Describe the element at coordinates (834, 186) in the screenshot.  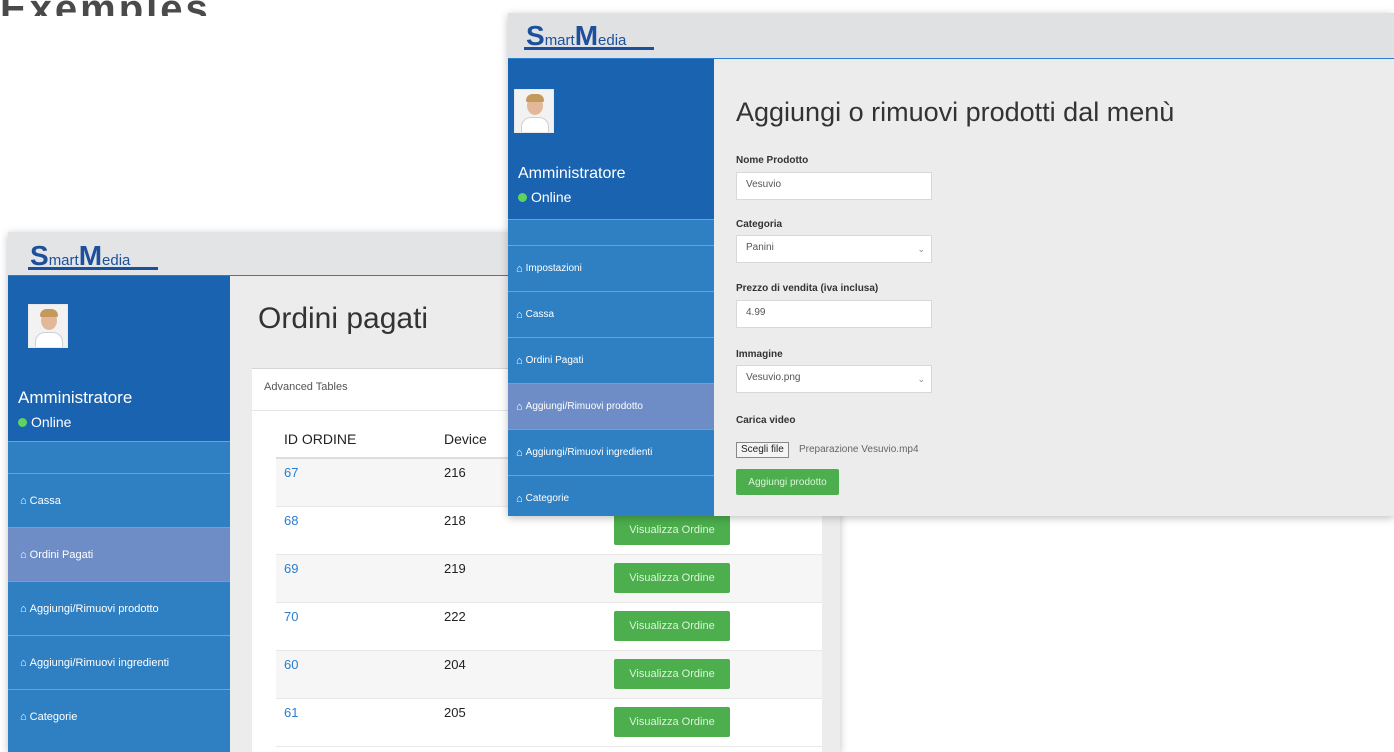
I see `nome-prodotto-input: Vesuvio` at that location.